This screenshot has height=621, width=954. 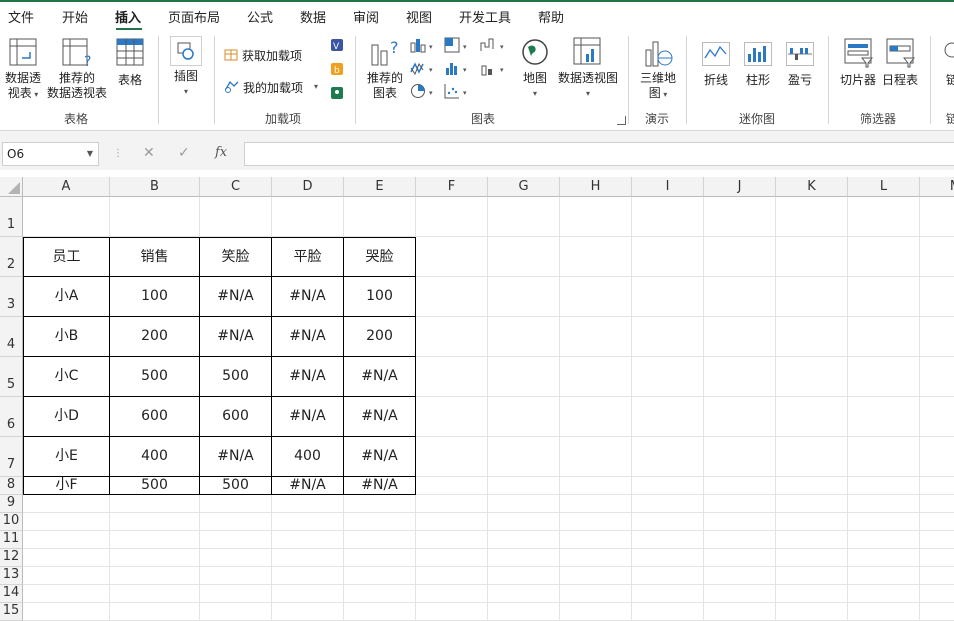 I want to click on sparkline-winloss-button: 盈亏, so click(x=800, y=79).